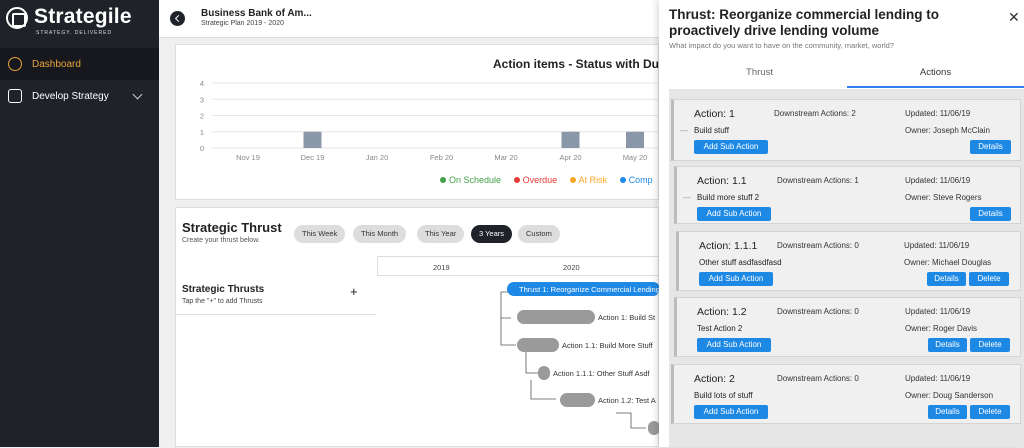 This screenshot has width=1024, height=448. What do you see at coordinates (202, 148) in the screenshot?
I see `y-tick-label: 0` at bounding box center [202, 148].